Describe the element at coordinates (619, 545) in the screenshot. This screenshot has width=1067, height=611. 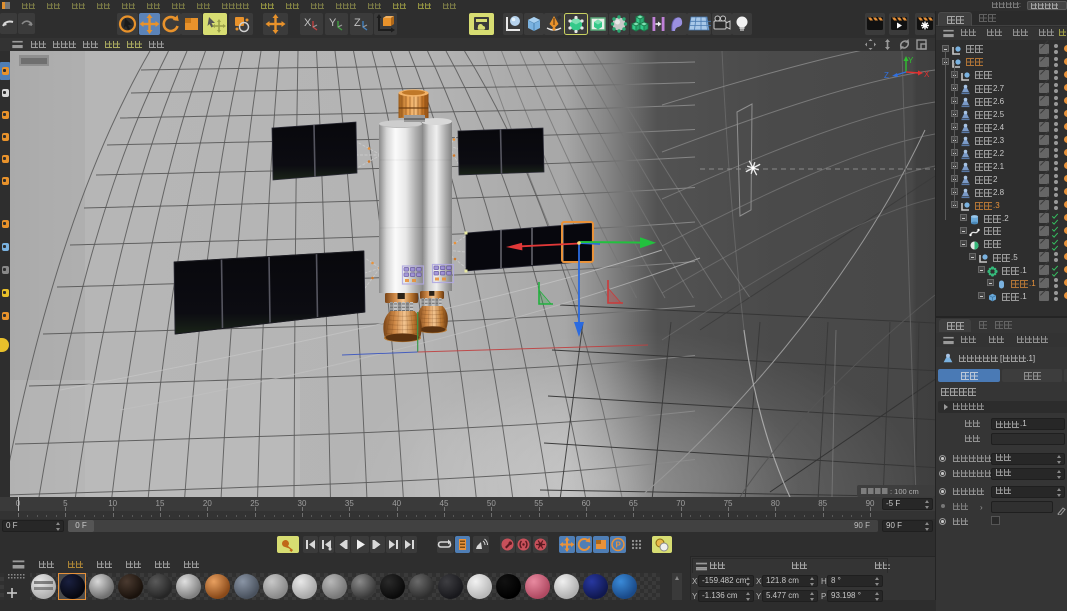
I see `svg-text: P` at that location.